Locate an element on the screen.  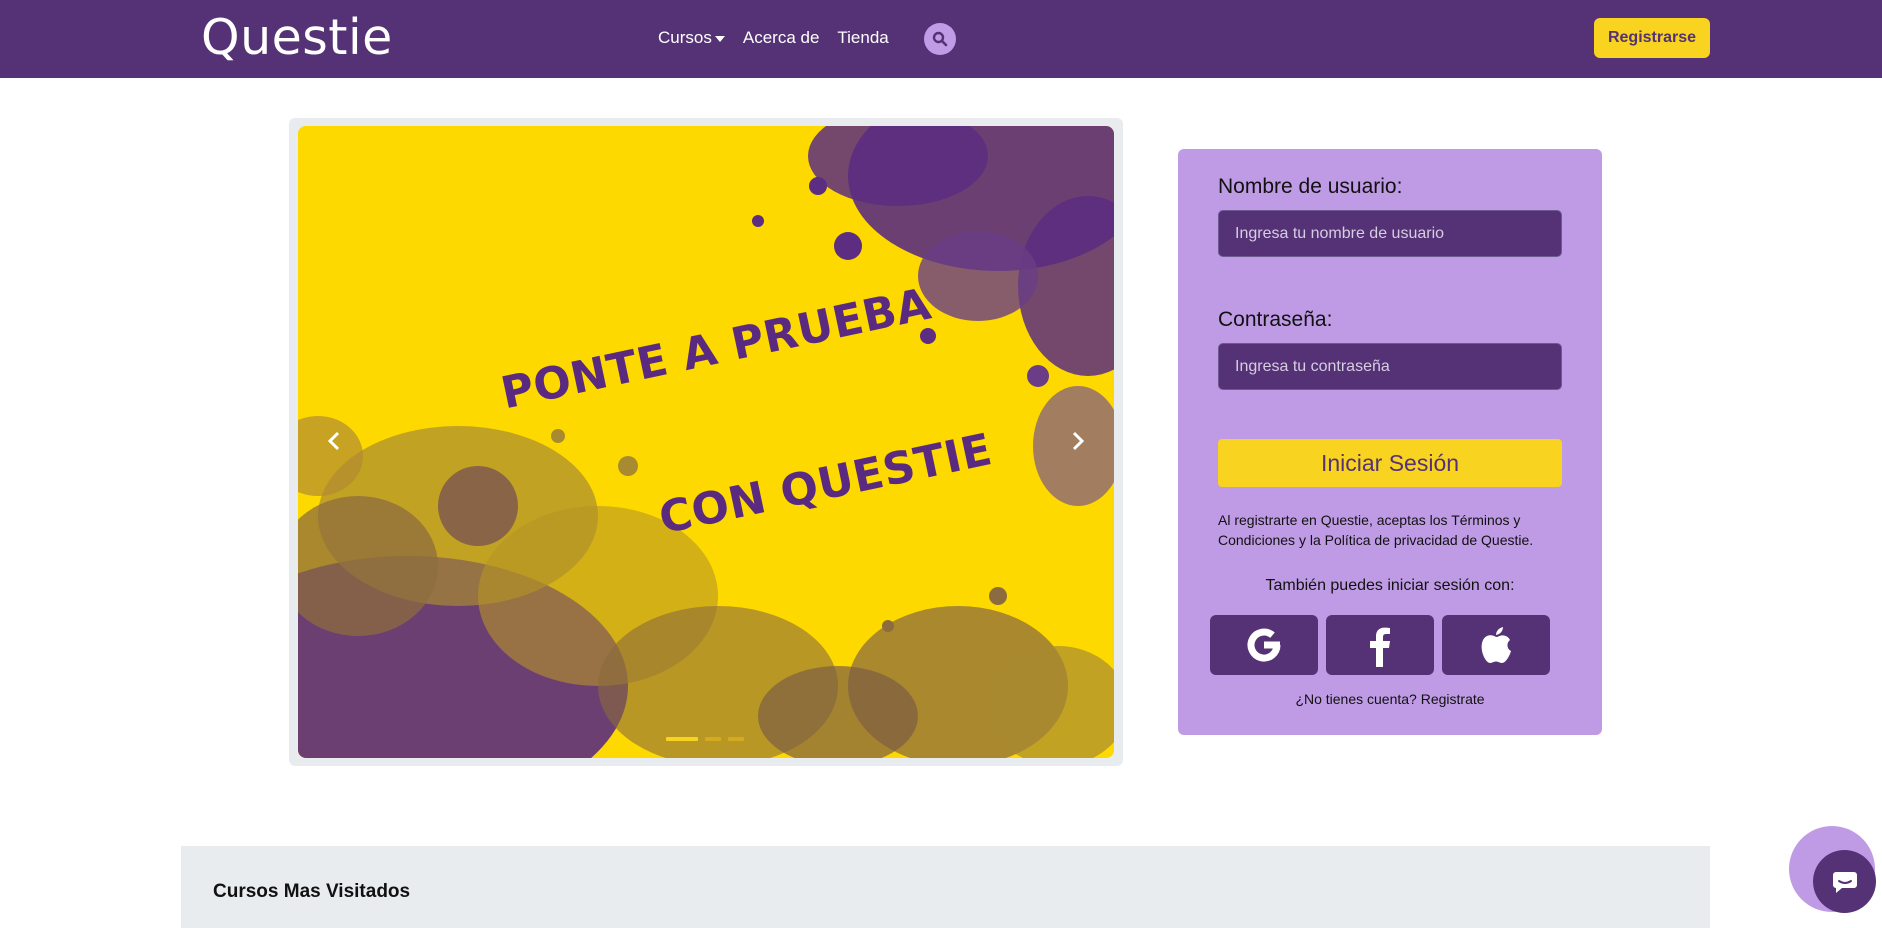
carousel-indicators is located at coordinates (708, 739).